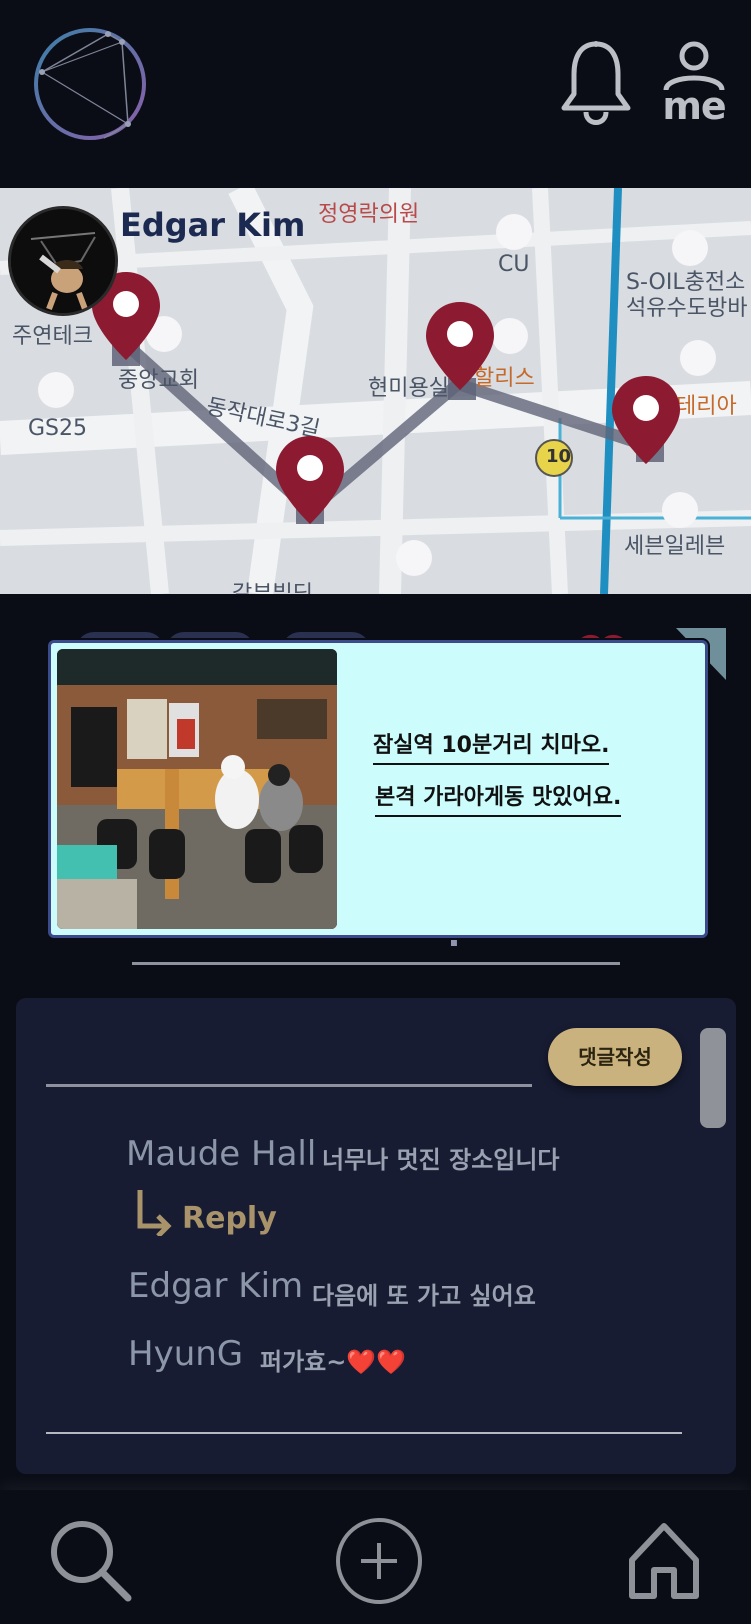 The image size is (751, 1624). Describe the element at coordinates (675, 546) in the screenshot. I see `map-label: 세븐일레븐` at that location.